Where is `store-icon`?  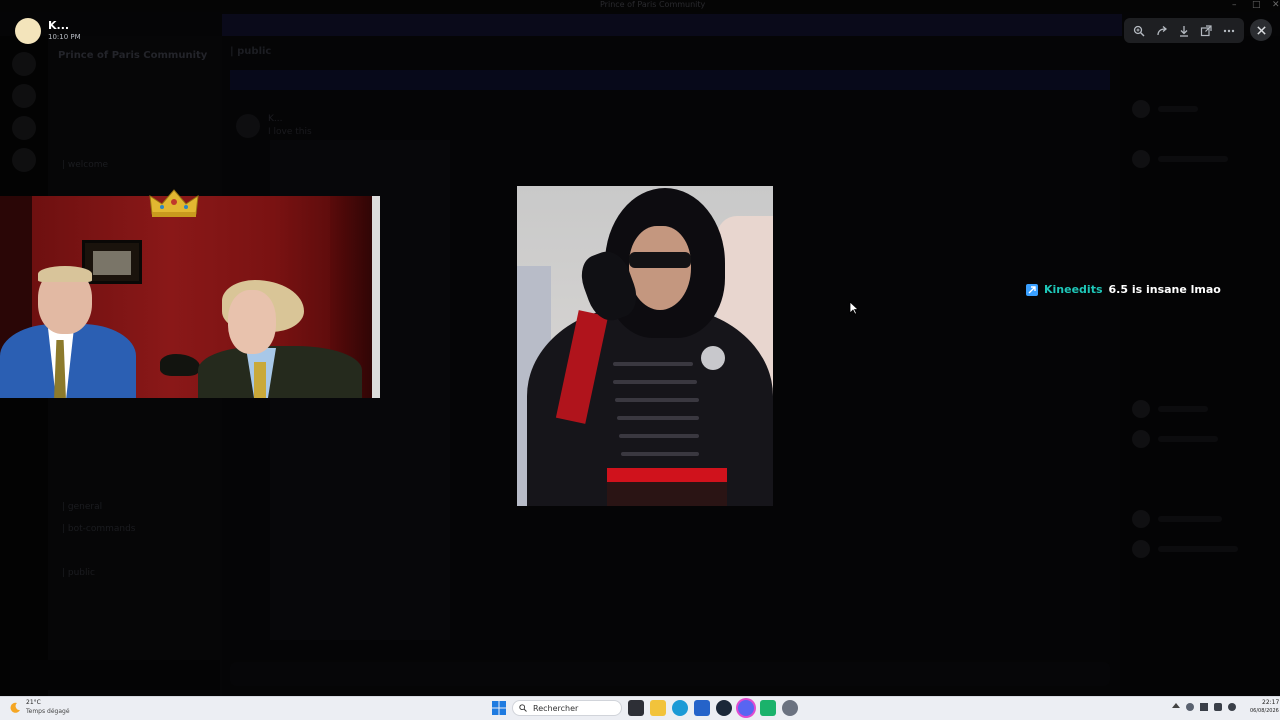 store-icon is located at coordinates (702, 708).